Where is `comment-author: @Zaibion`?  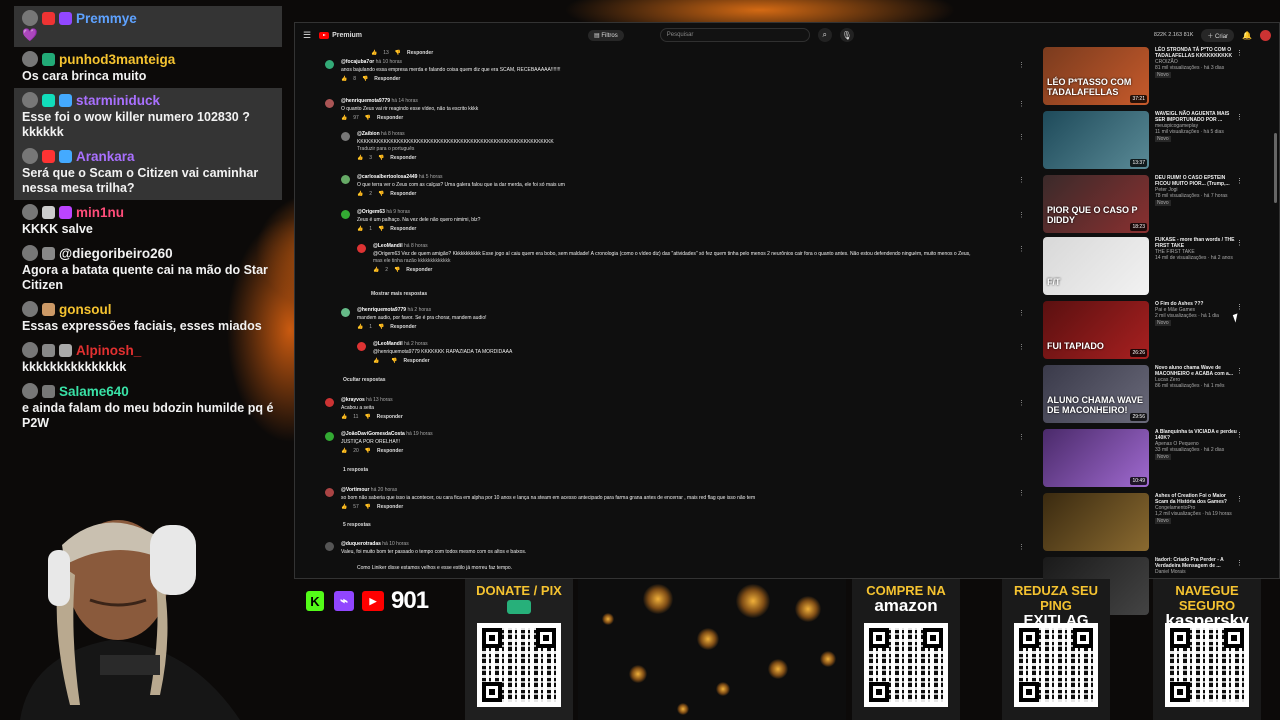
comment-author: @Zaibion is located at coordinates (368, 134).